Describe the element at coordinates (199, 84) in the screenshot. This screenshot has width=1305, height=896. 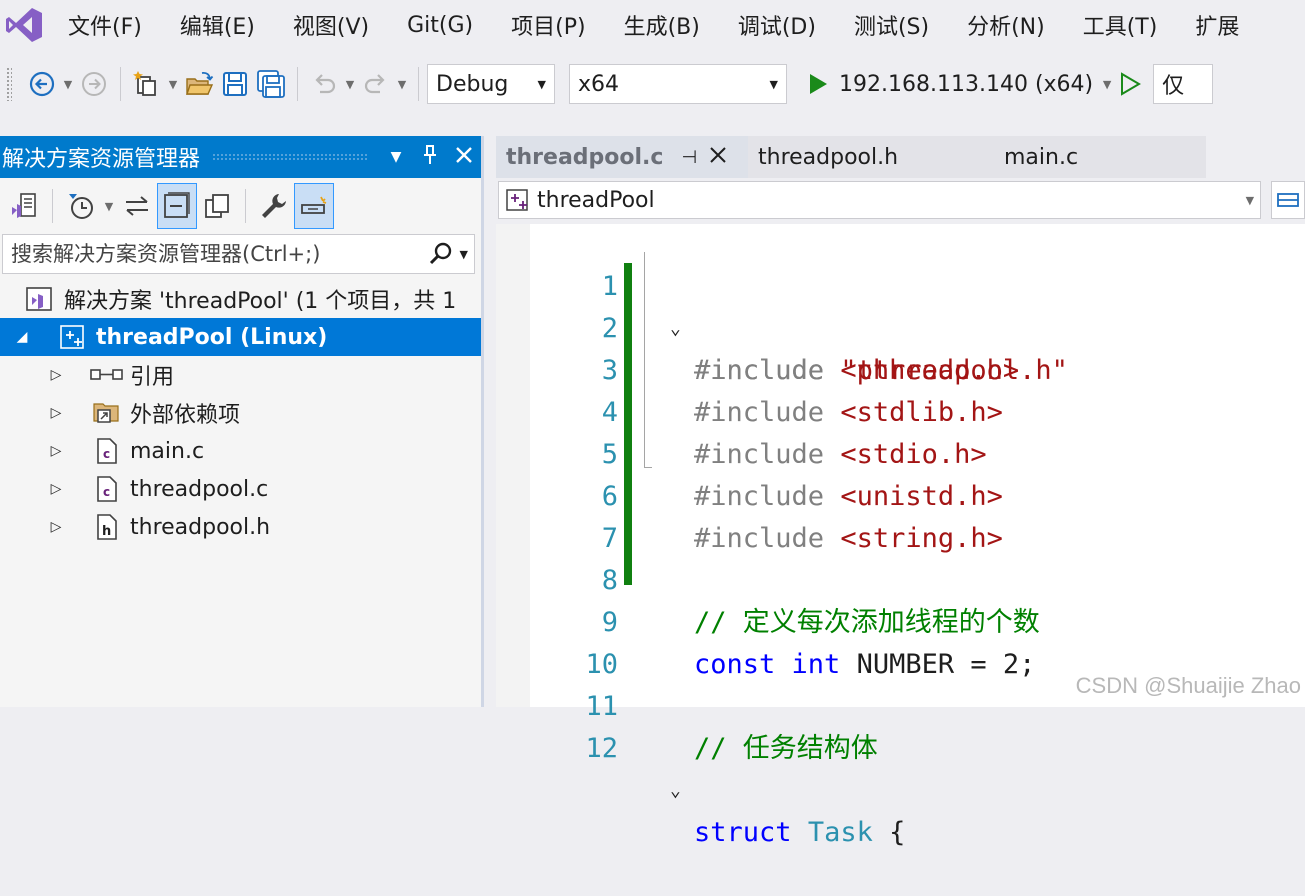
I see `open-file-button` at that location.